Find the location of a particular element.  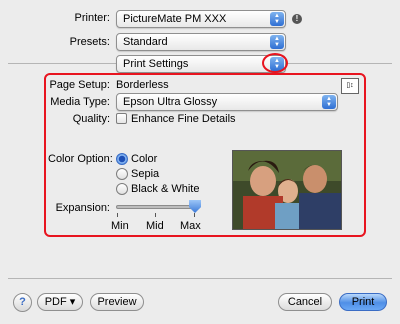

highlight-circle is located at coordinates (275, 63).